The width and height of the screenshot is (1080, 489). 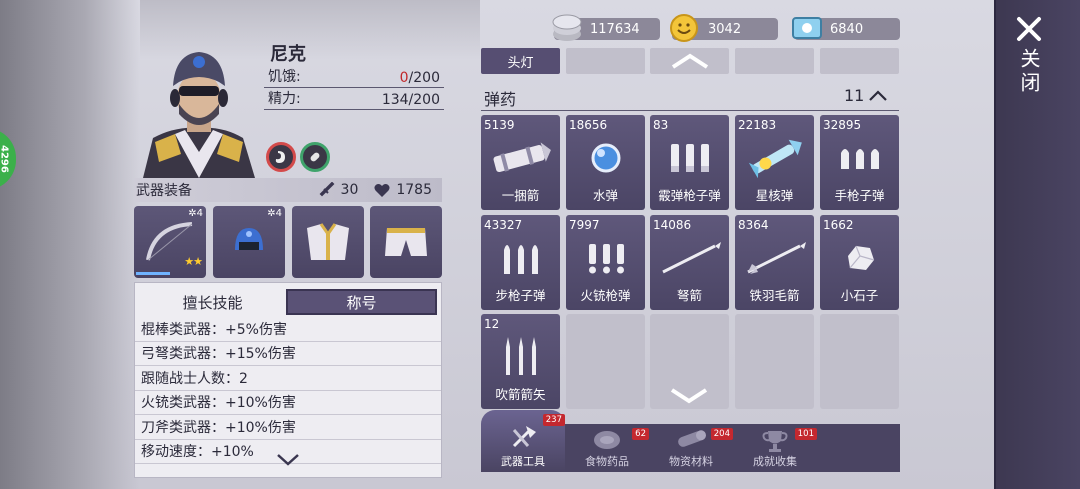 What do you see at coordinates (1037, 244) in the screenshot?
I see `close-panel: 关闭` at bounding box center [1037, 244].